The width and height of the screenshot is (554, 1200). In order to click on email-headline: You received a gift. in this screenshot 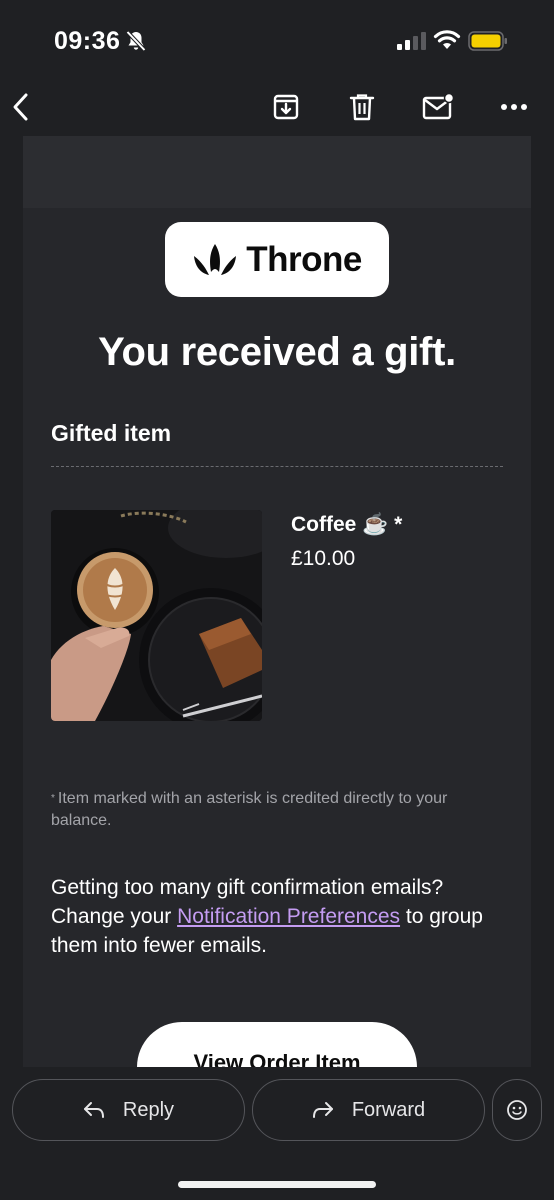, I will do `click(277, 352)`.